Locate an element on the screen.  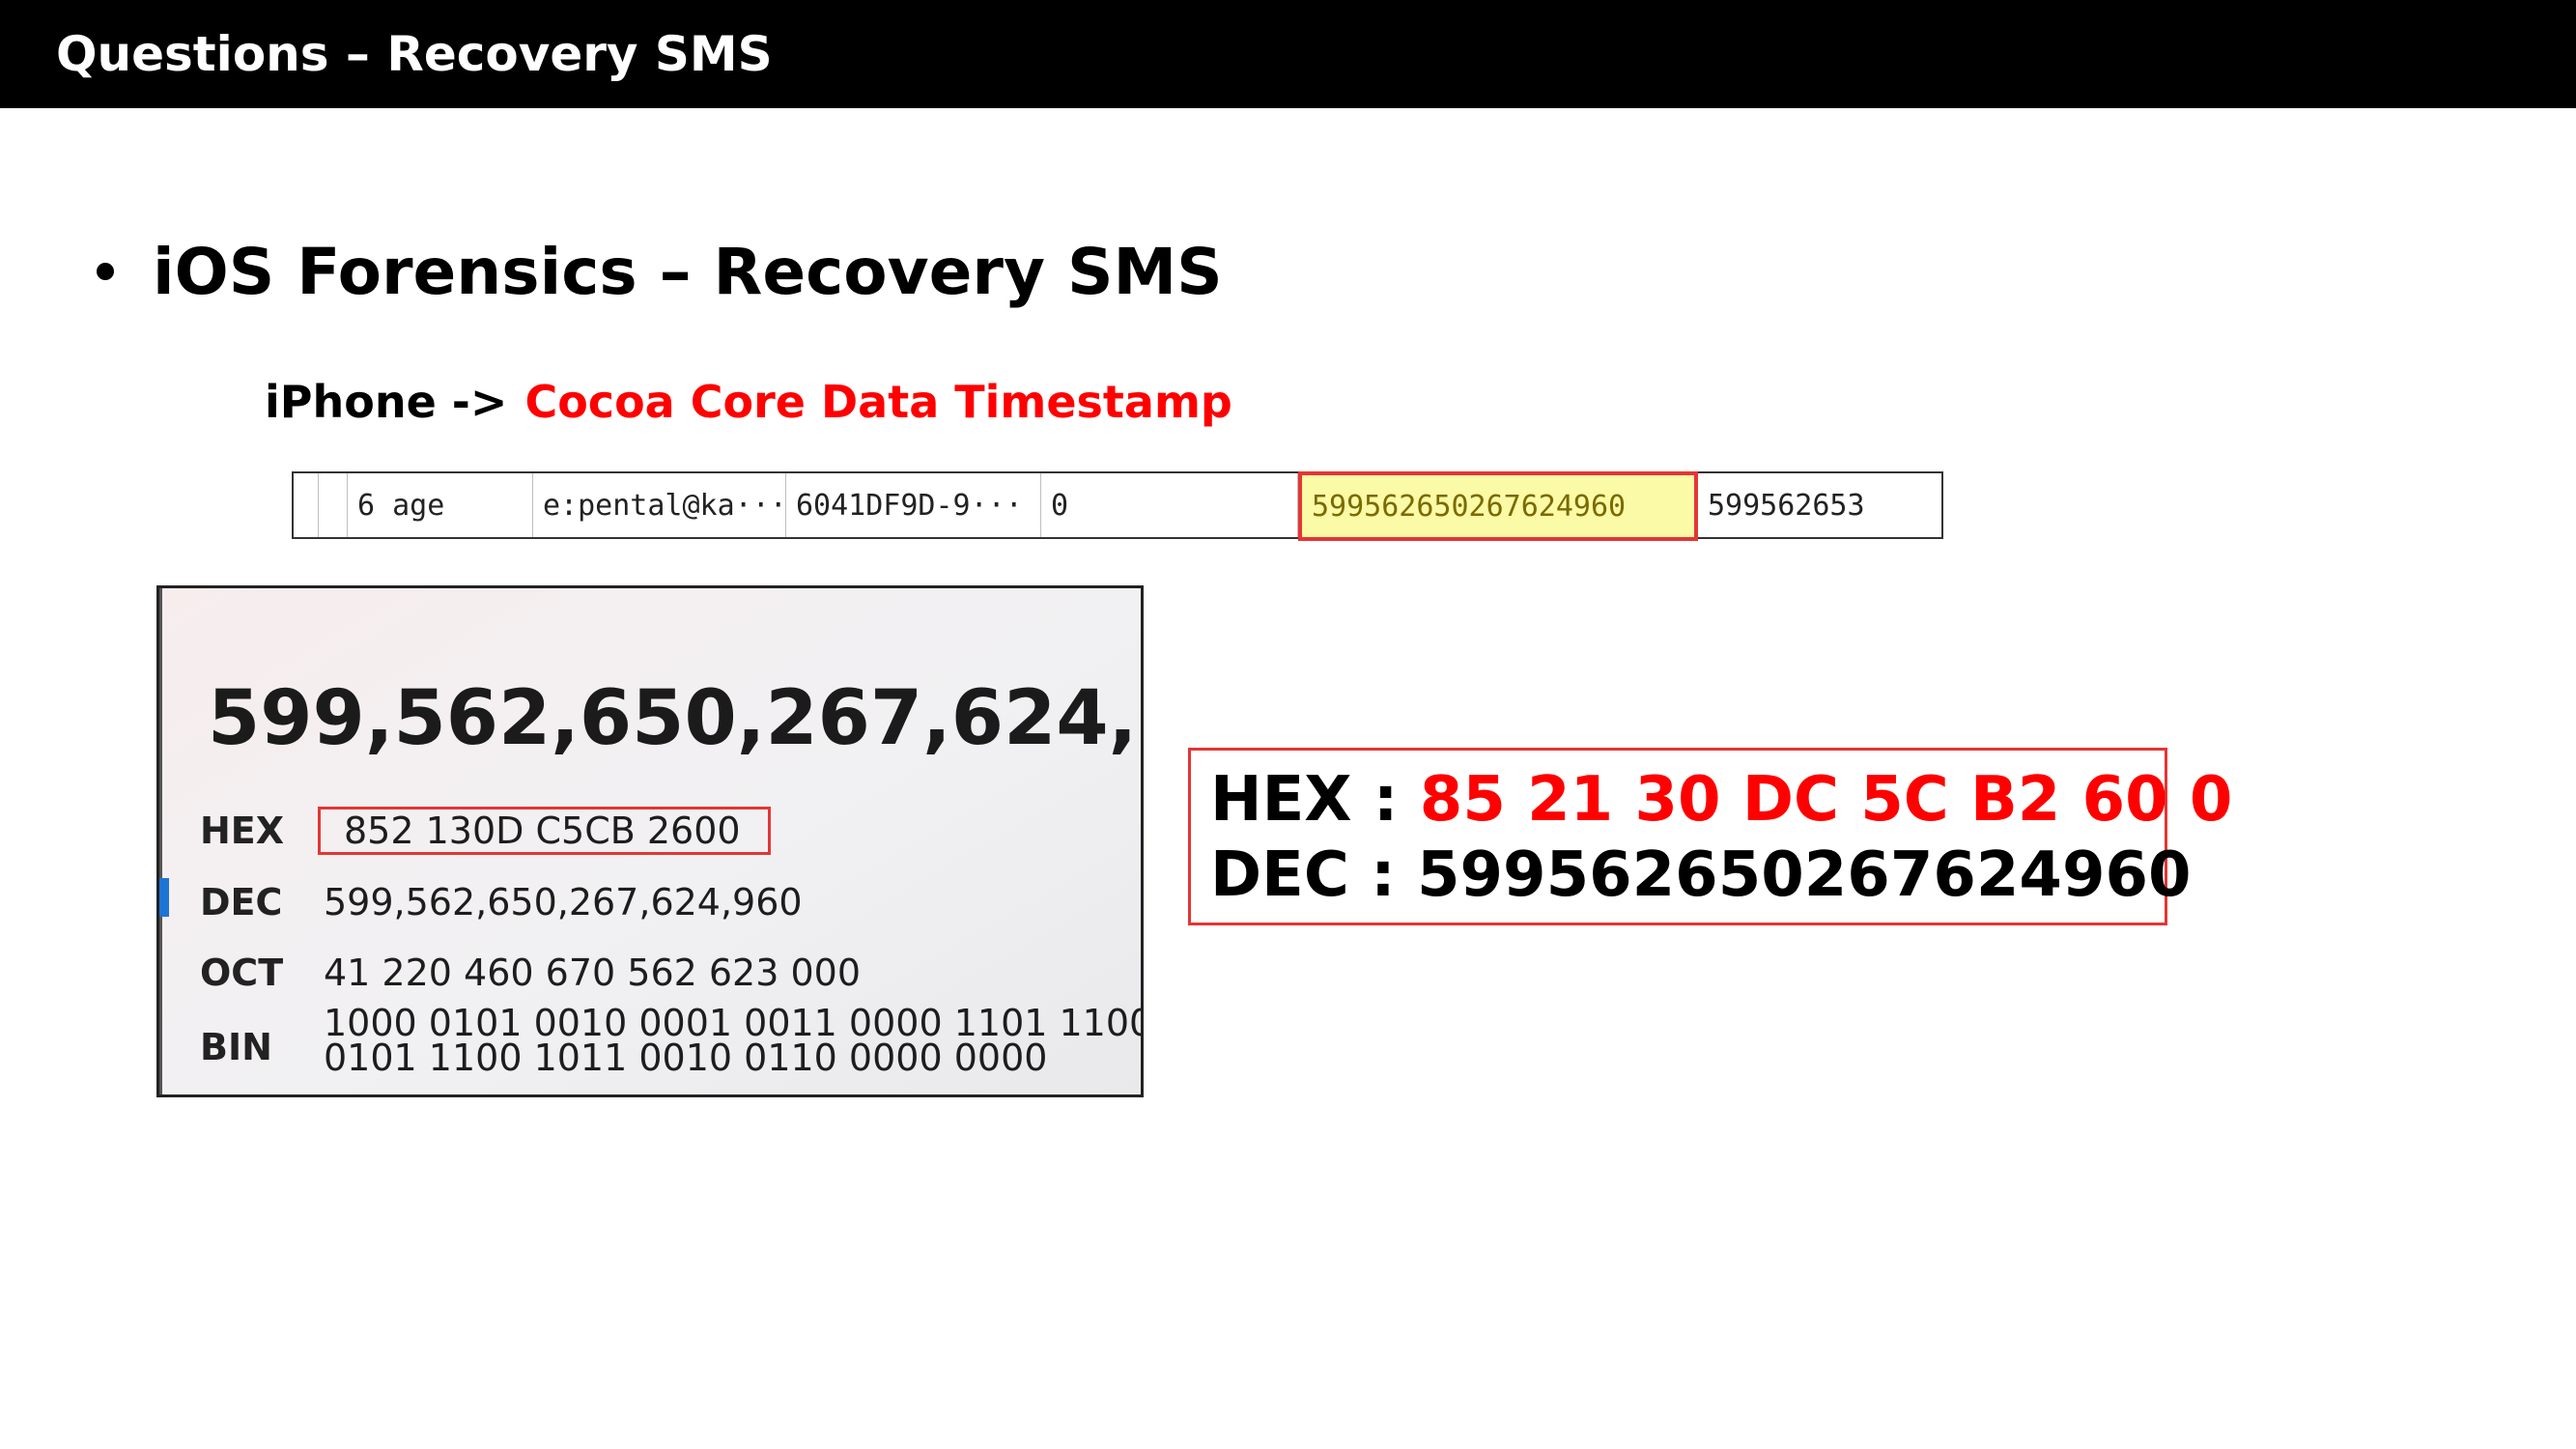
calc-bin-line-2: 0101 1100 1011 0010 0110 0000 0000 is located at coordinates (686, 1058).